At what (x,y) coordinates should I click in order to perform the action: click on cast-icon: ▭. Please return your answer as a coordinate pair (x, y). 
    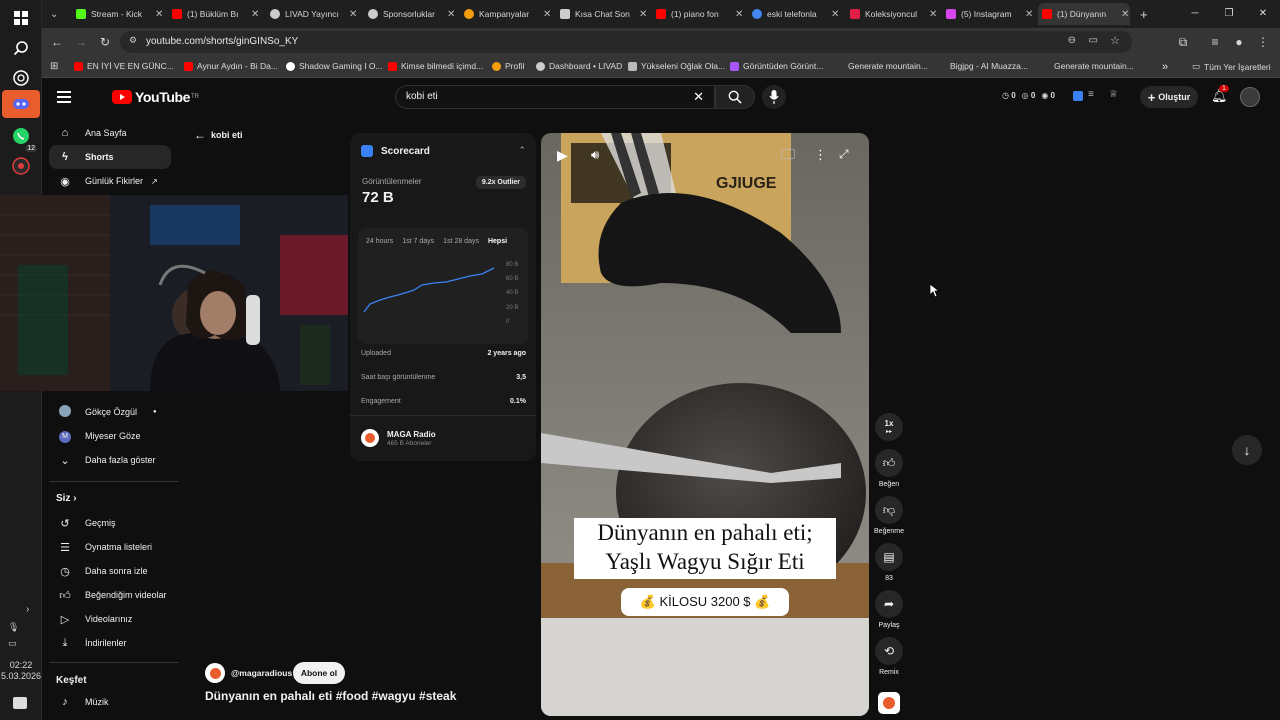
    Looking at the image, I should click on (1093, 40).